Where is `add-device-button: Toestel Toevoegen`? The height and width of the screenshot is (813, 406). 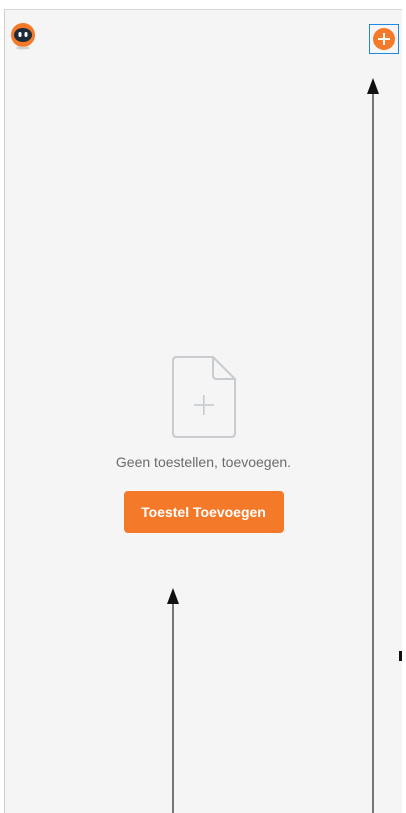 add-device-button: Toestel Toevoegen is located at coordinates (203, 512).